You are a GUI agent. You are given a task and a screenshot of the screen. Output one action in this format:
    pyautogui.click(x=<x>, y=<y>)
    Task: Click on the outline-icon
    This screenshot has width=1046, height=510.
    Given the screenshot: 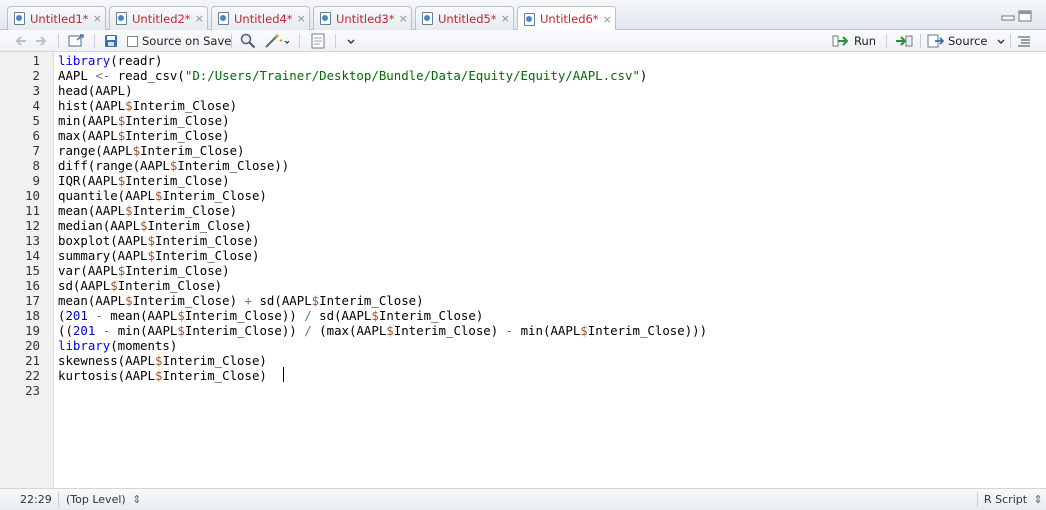 What is the action you would take?
    pyautogui.click(x=1024, y=41)
    